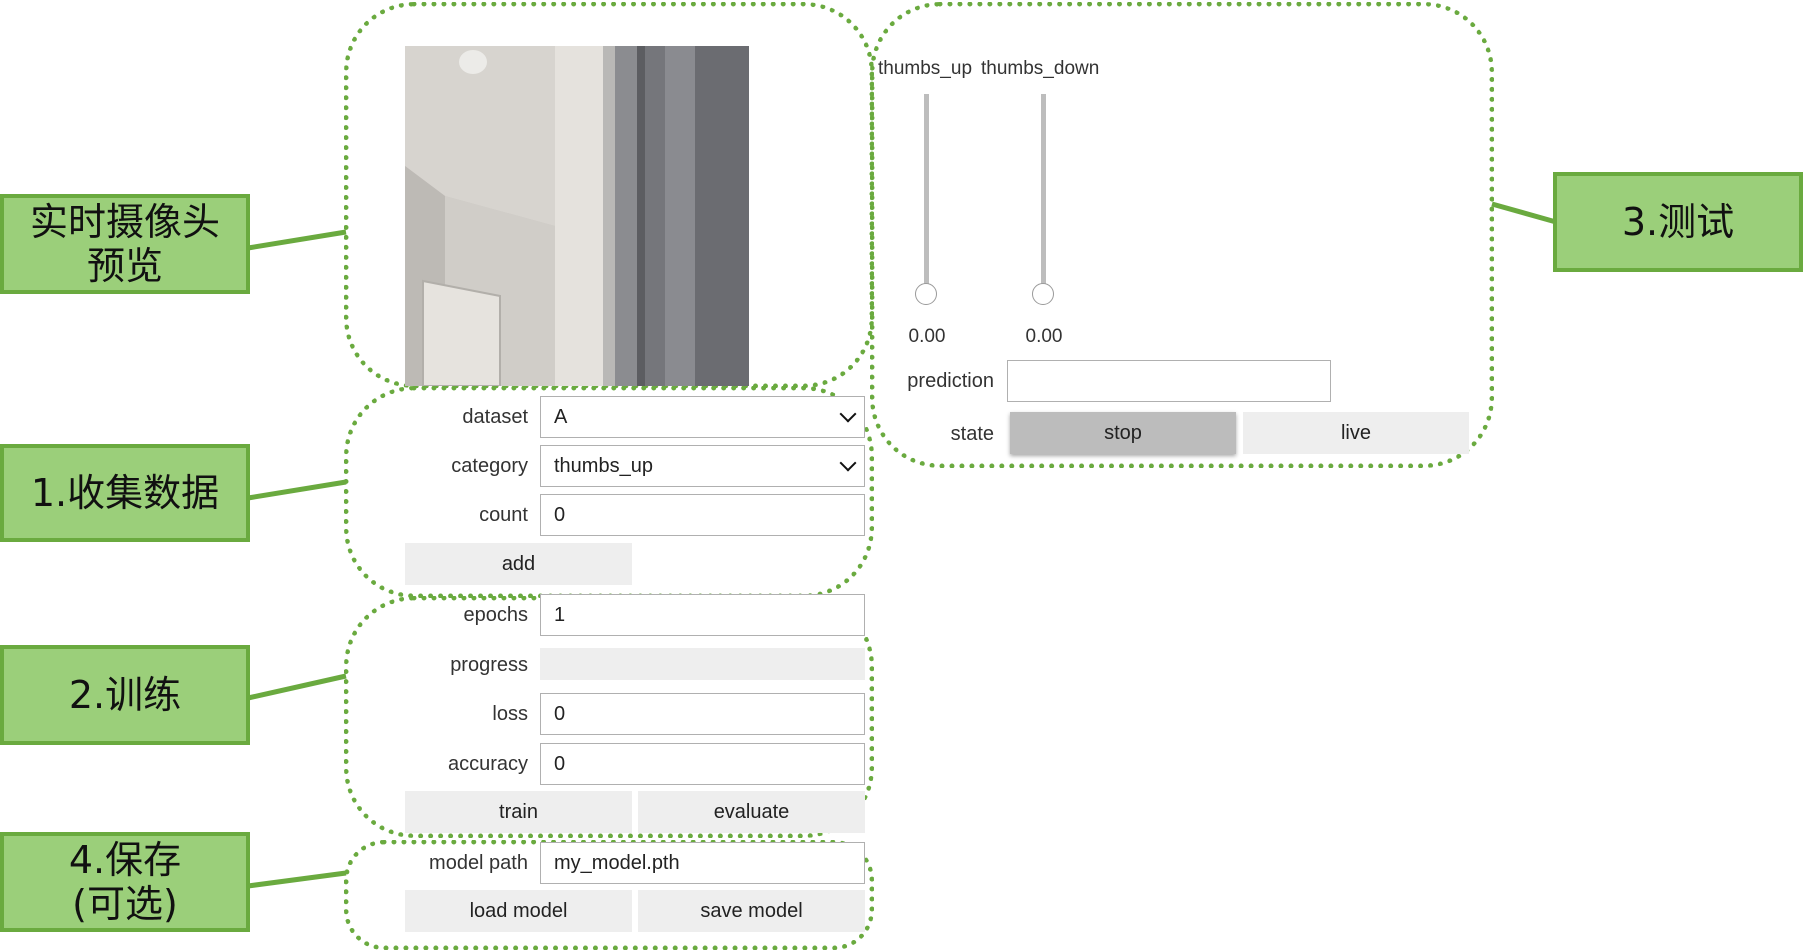 The height and width of the screenshot is (951, 1803). What do you see at coordinates (1040, 68) in the screenshot?
I see `slider-label-thumbs-down: thumbs_down` at bounding box center [1040, 68].